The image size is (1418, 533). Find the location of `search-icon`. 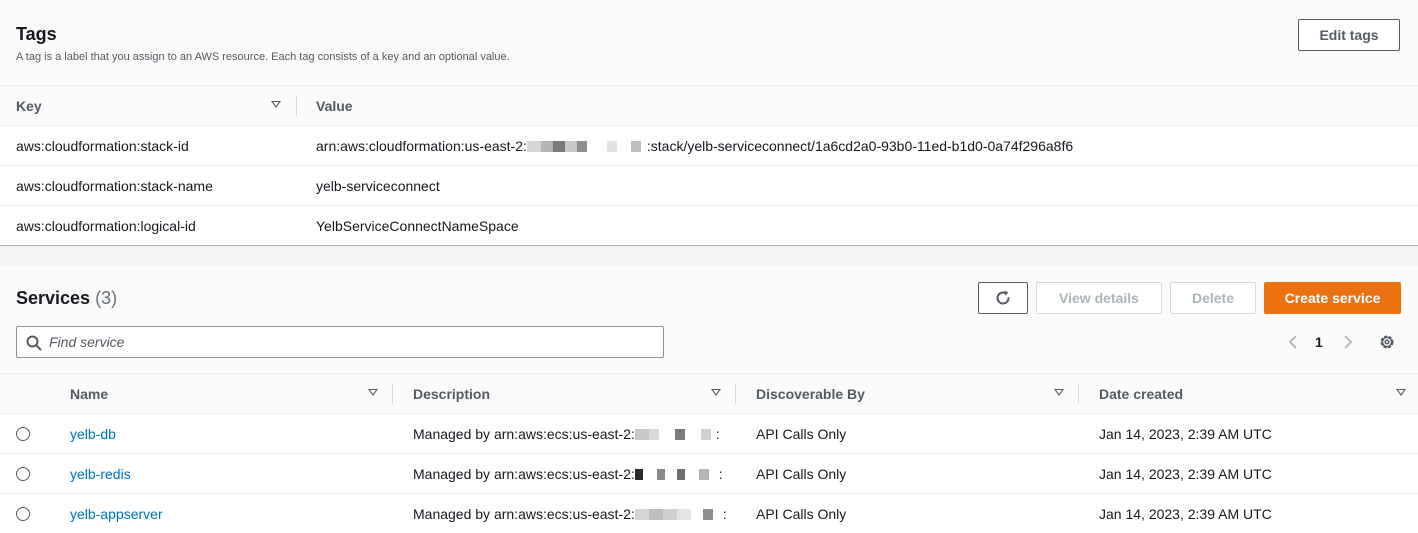

search-icon is located at coordinates (34, 343).